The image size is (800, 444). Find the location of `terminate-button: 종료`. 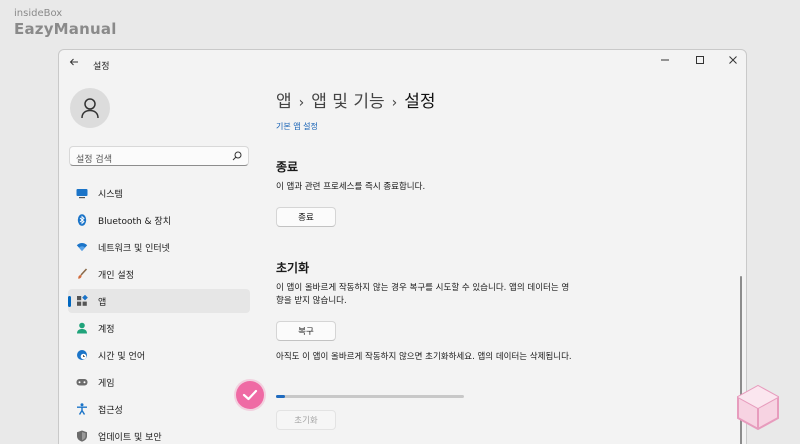

terminate-button: 종료 is located at coordinates (306, 217).